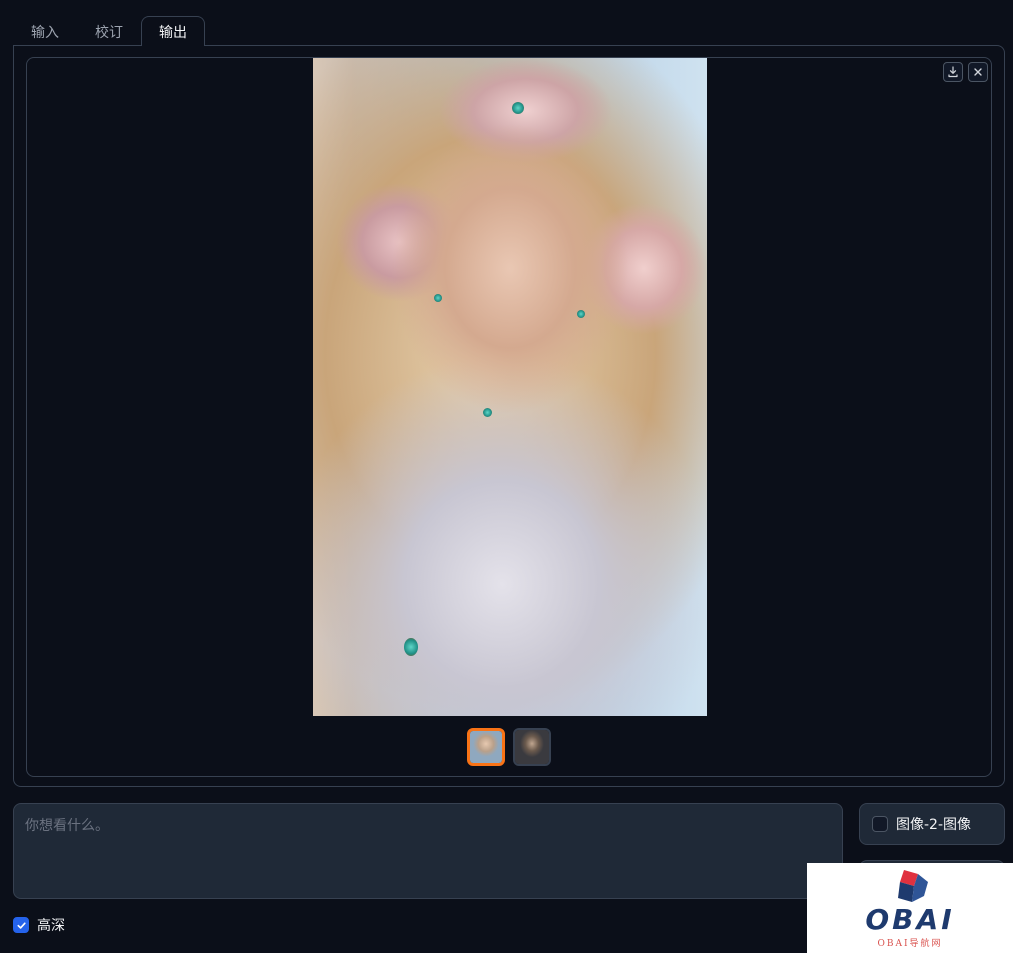 The height and width of the screenshot is (953, 1013). Describe the element at coordinates (45, 31) in the screenshot. I see `tab-input: 输入` at that location.